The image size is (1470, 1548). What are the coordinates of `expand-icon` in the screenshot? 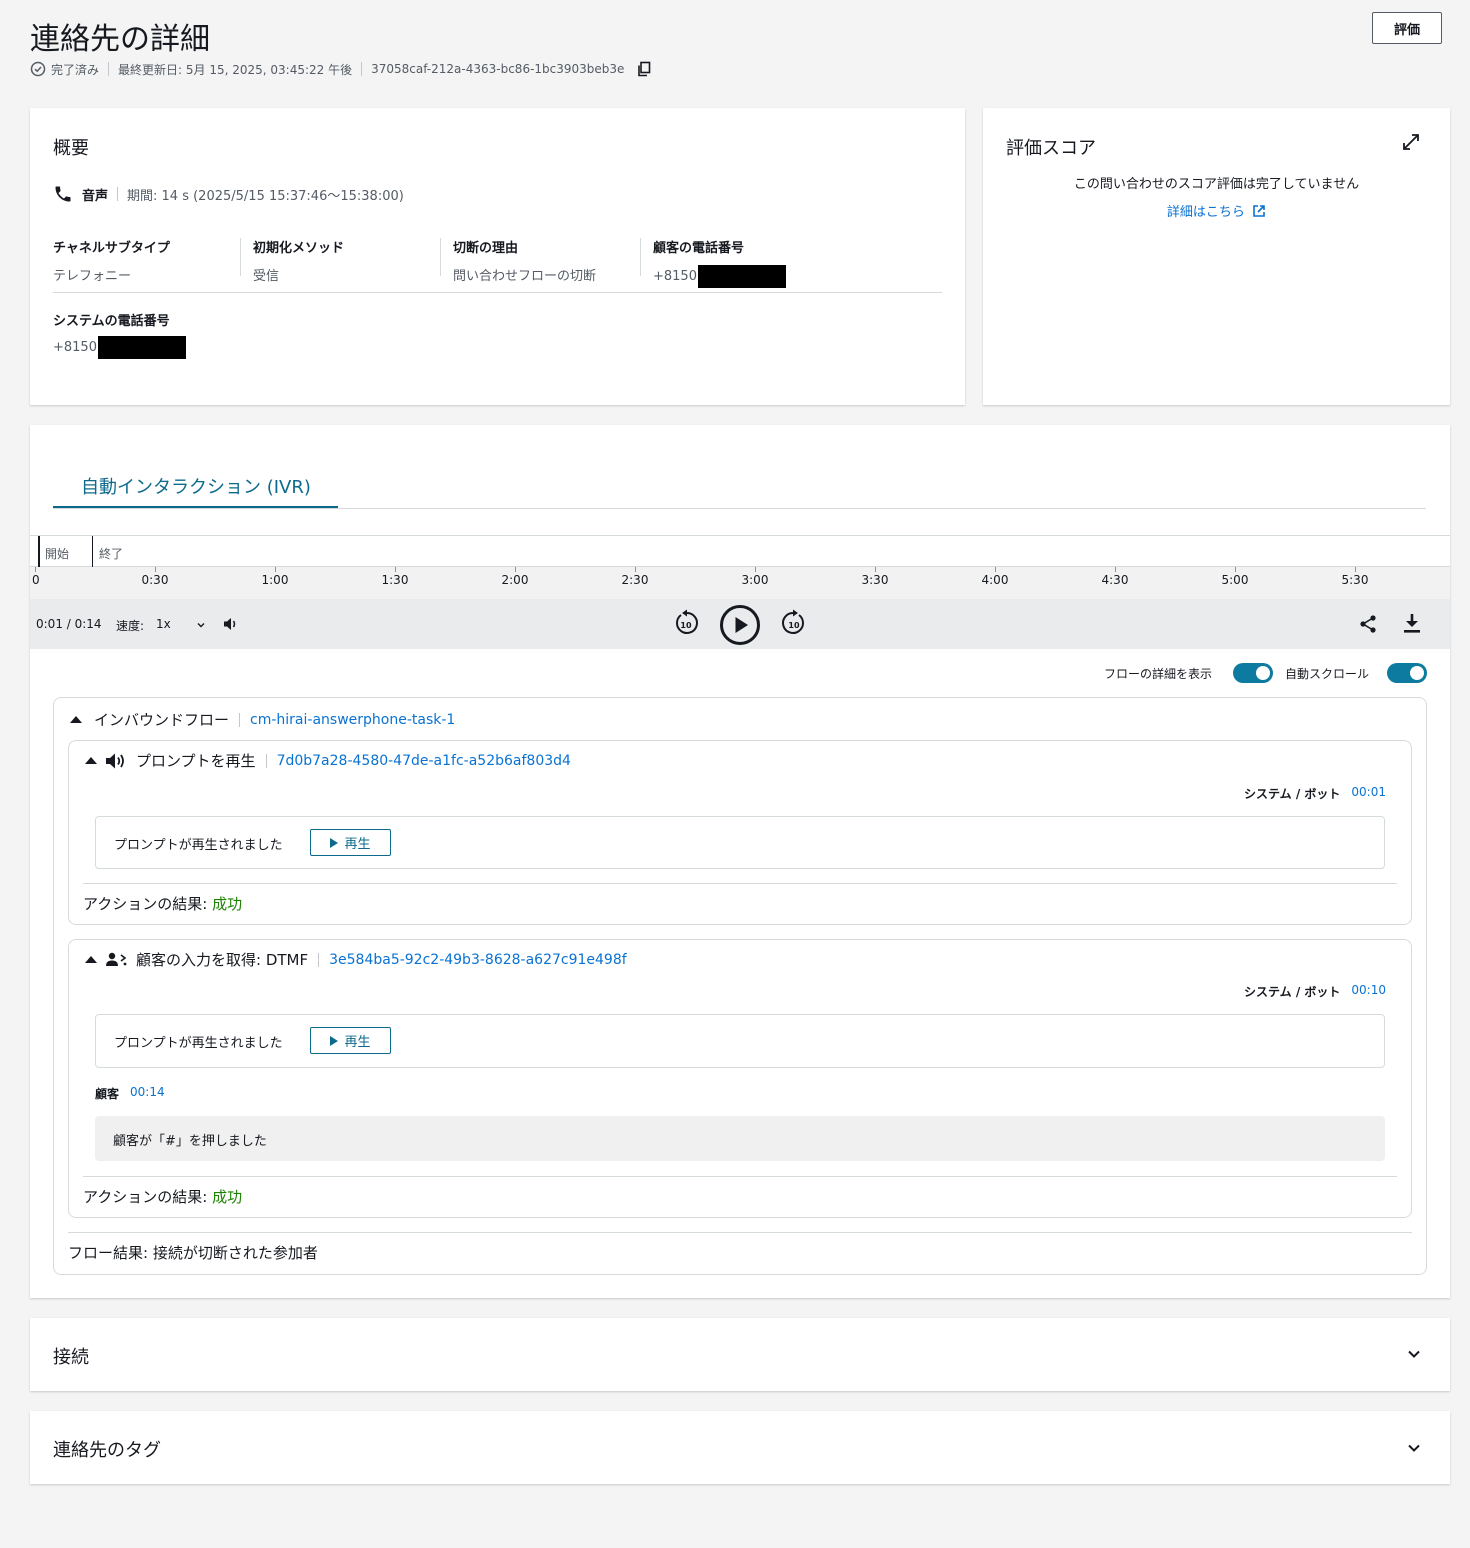 It's located at (1411, 142).